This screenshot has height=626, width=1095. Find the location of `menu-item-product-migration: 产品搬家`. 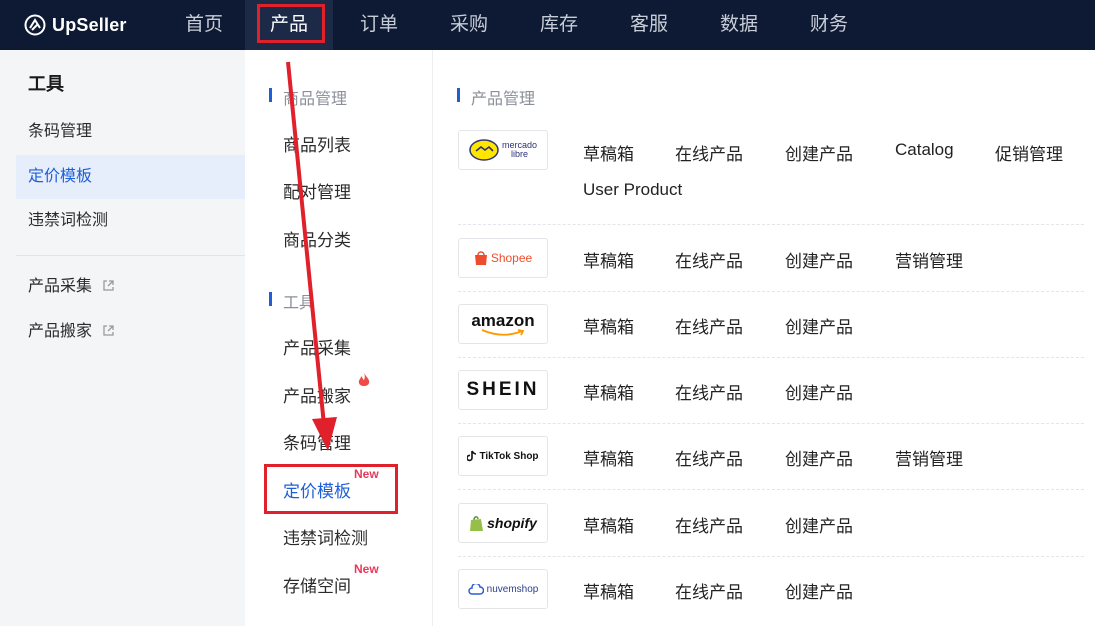

menu-item-product-migration: 产品搬家 is located at coordinates (326, 390).